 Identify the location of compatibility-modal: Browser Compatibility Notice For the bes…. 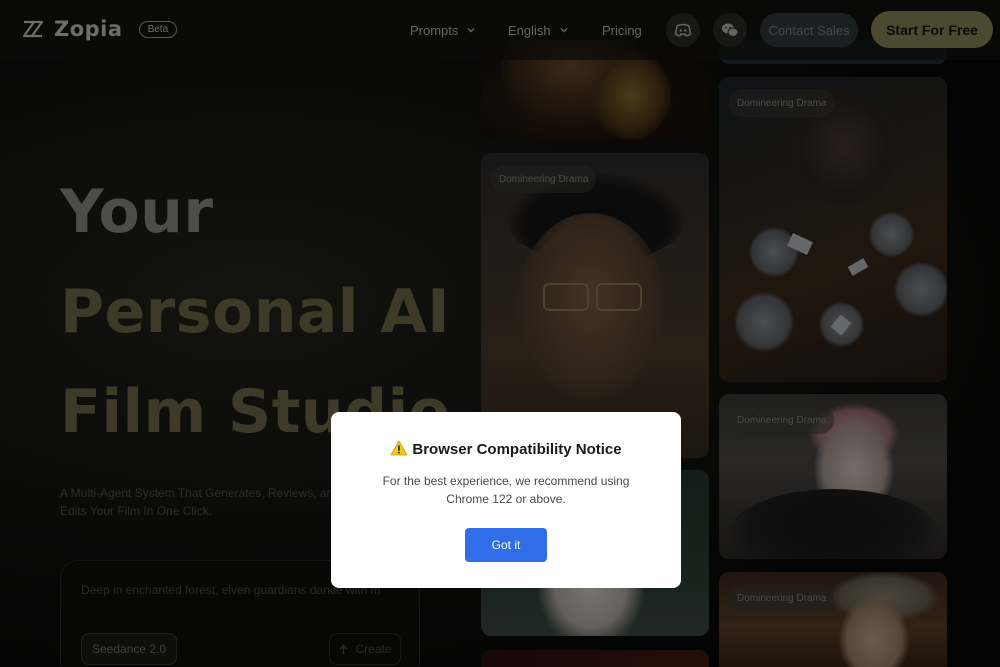
(506, 500).